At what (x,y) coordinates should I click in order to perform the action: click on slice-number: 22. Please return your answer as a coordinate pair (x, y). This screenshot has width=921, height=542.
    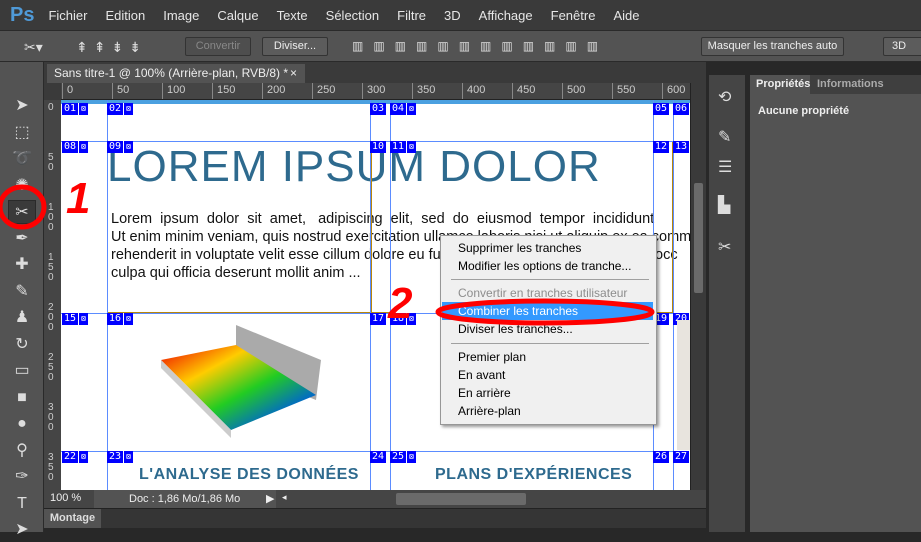
    Looking at the image, I should click on (70, 456).